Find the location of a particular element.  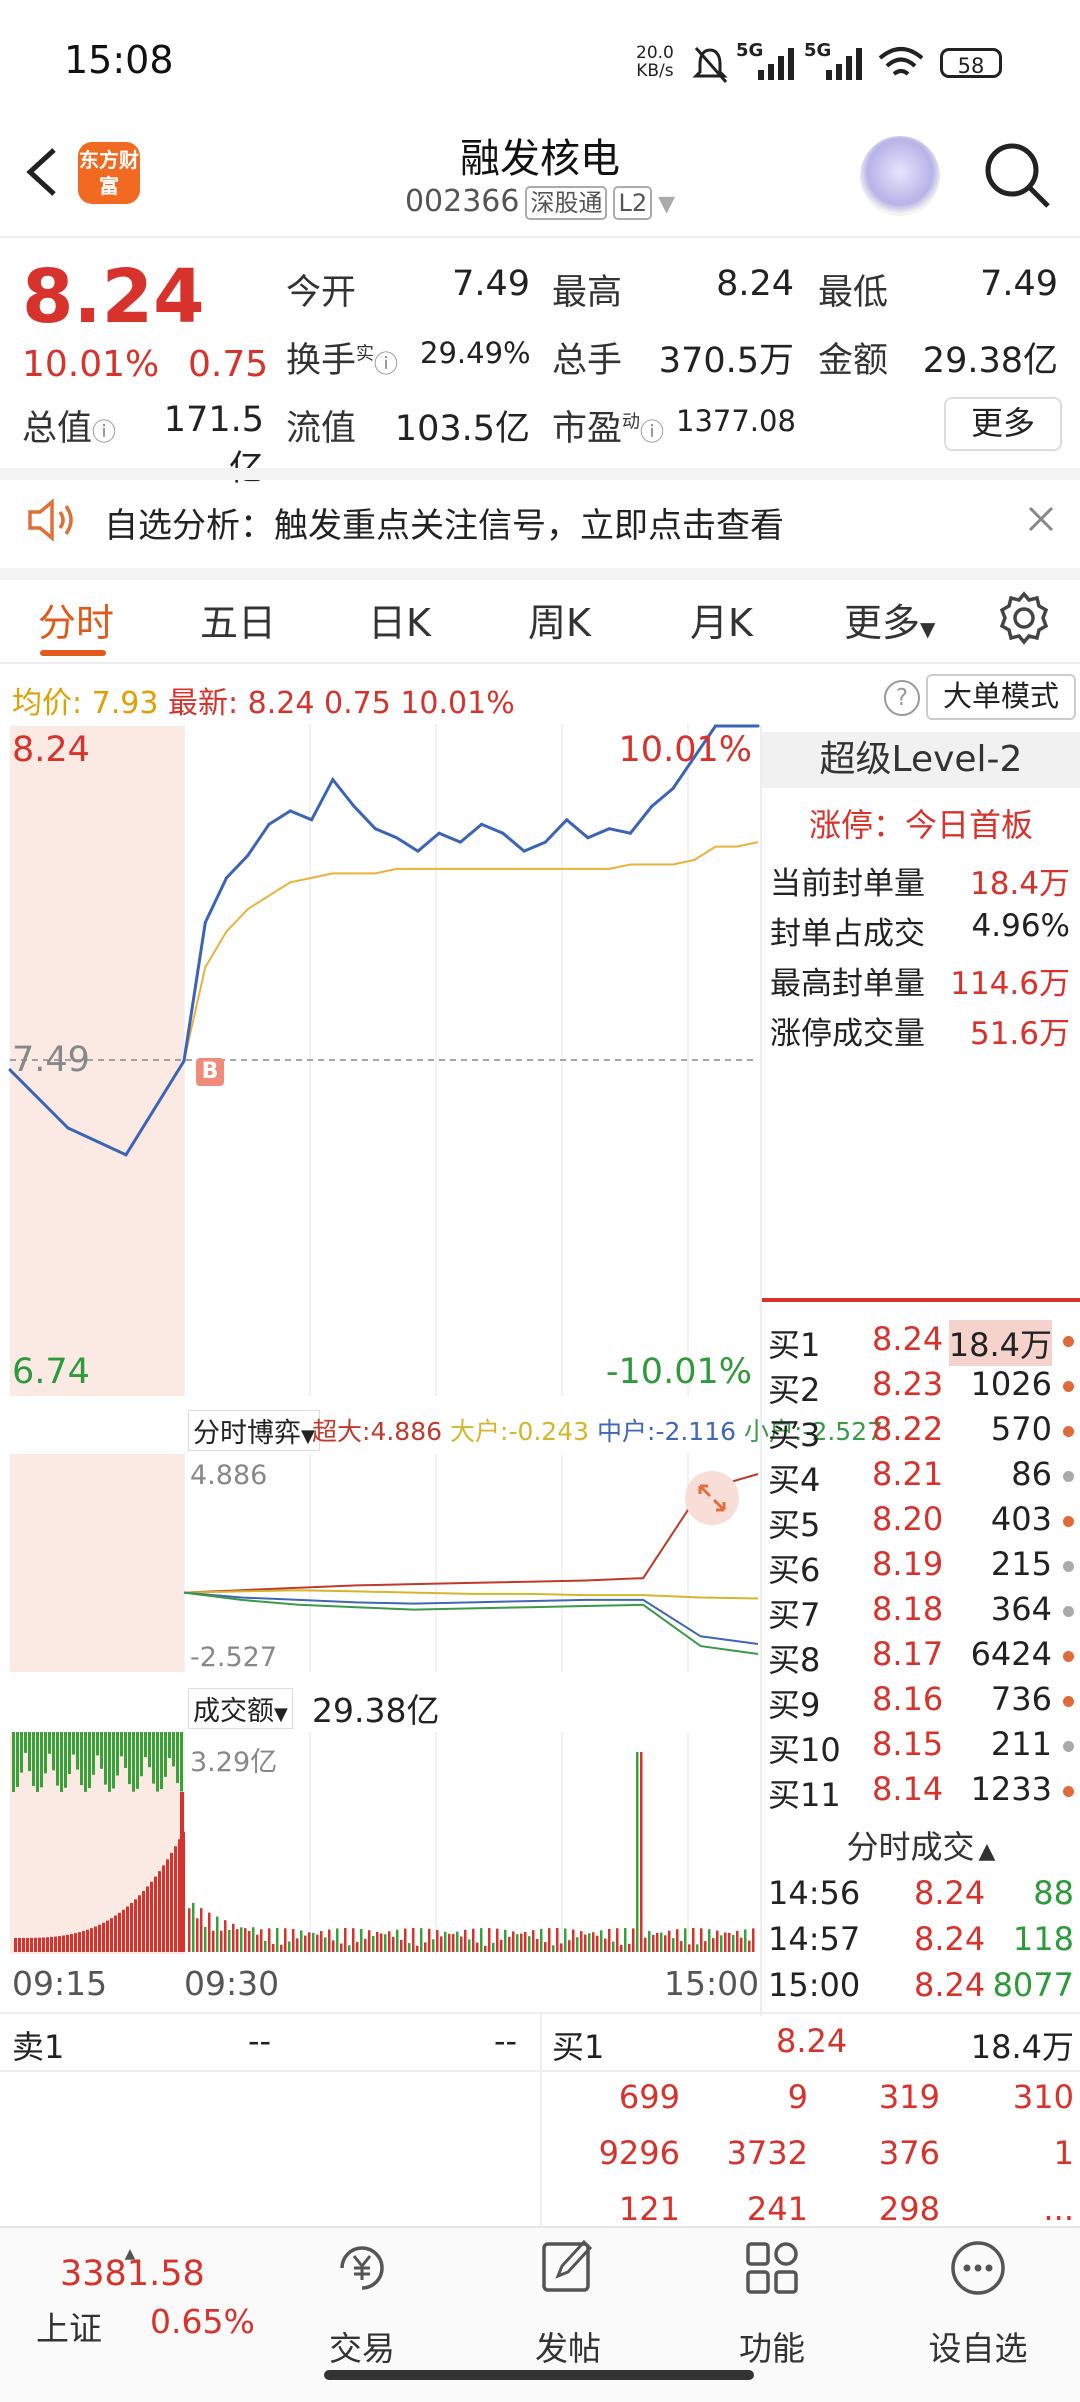

float-cap-value: 103.5亿 is located at coordinates (462, 429).